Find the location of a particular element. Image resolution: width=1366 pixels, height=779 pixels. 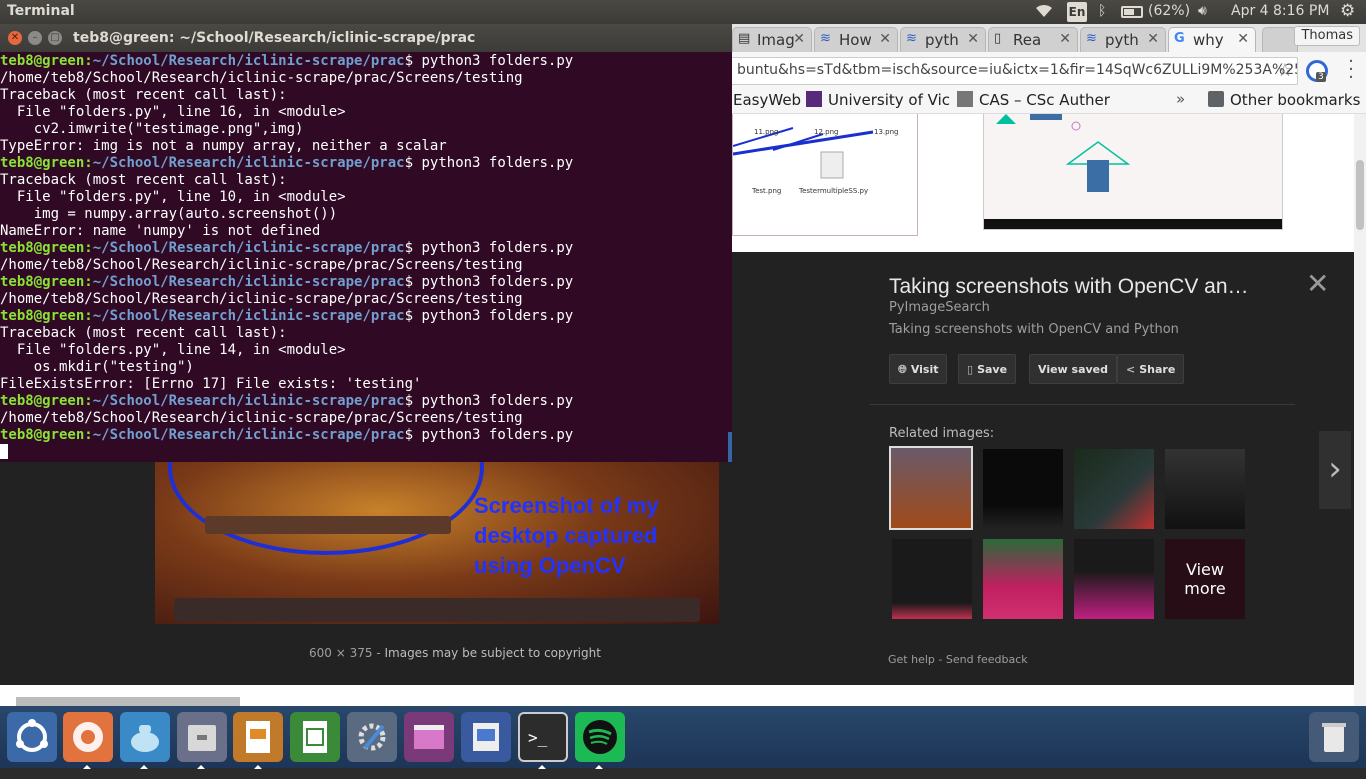

clock: Apr 4 8:16 PM is located at coordinates (1280, 11).